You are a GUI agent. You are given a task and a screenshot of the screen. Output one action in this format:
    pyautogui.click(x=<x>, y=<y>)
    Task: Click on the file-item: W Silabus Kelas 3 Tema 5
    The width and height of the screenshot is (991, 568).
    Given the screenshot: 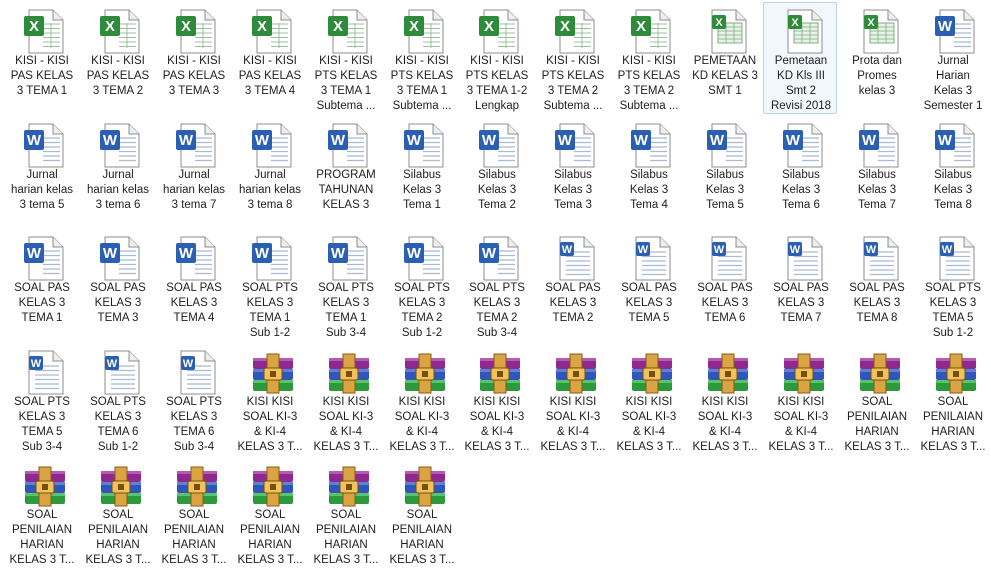 What is the action you would take?
    pyautogui.click(x=724, y=172)
    